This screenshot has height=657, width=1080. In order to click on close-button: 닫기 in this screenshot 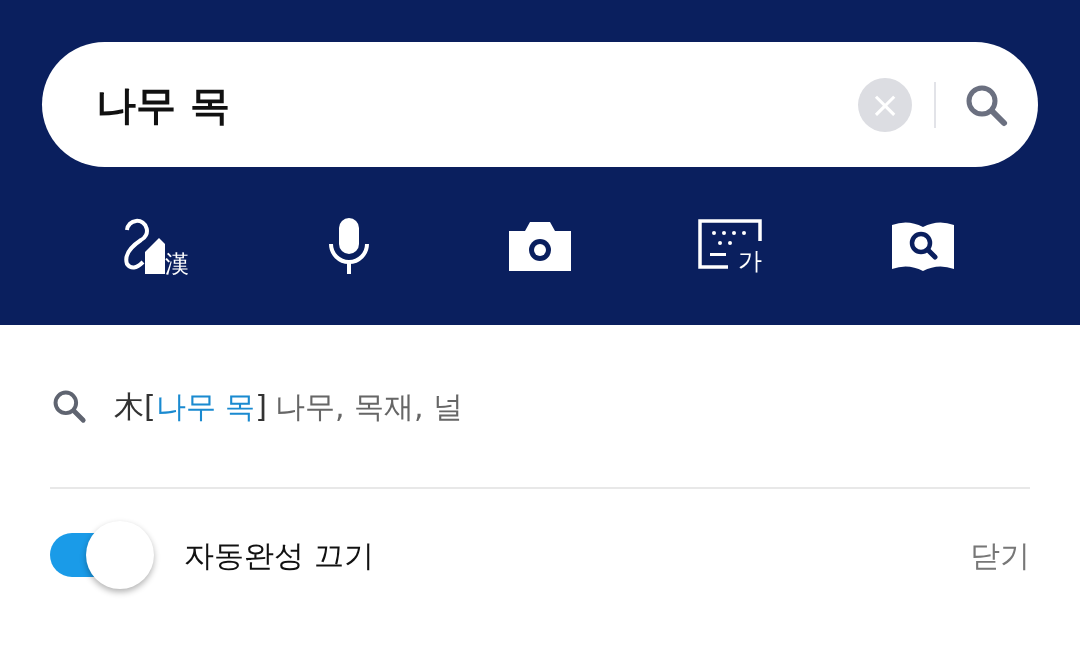, I will do `click(1000, 555)`.